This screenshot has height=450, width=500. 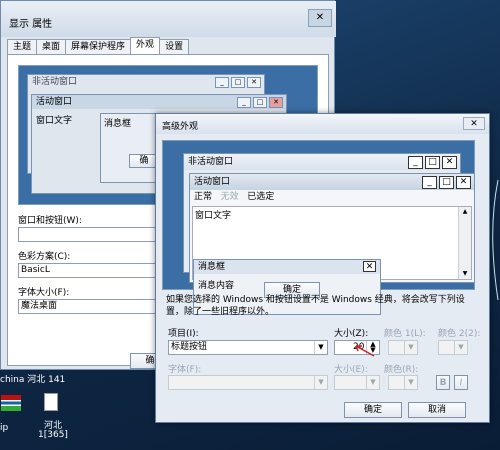 I want to click on cancel-button: 取消, so click(x=437, y=410).